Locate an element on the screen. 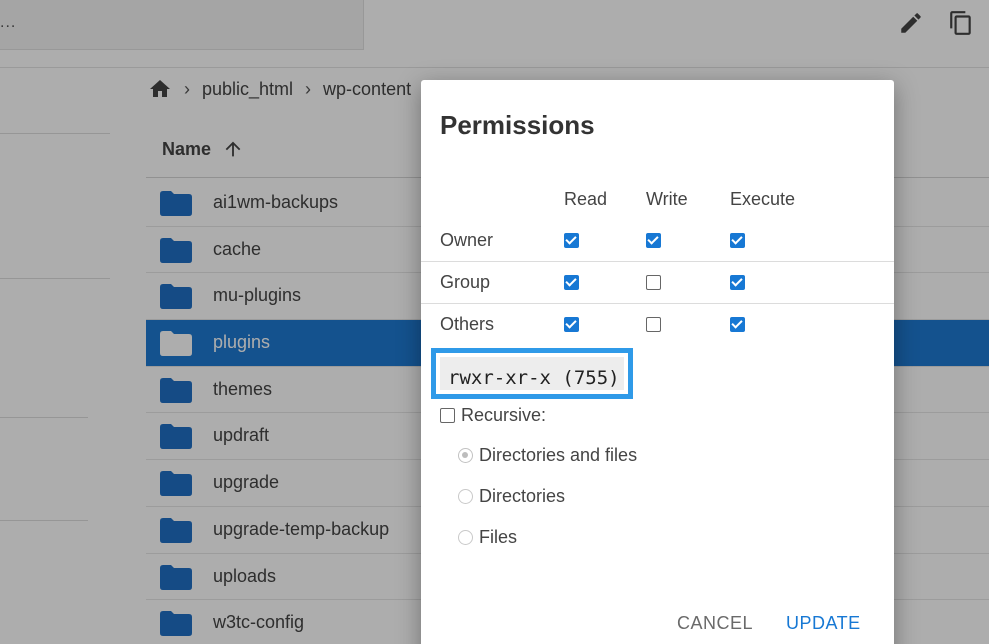 The image size is (989, 644). cancel-button: CANCEL is located at coordinates (715, 623).